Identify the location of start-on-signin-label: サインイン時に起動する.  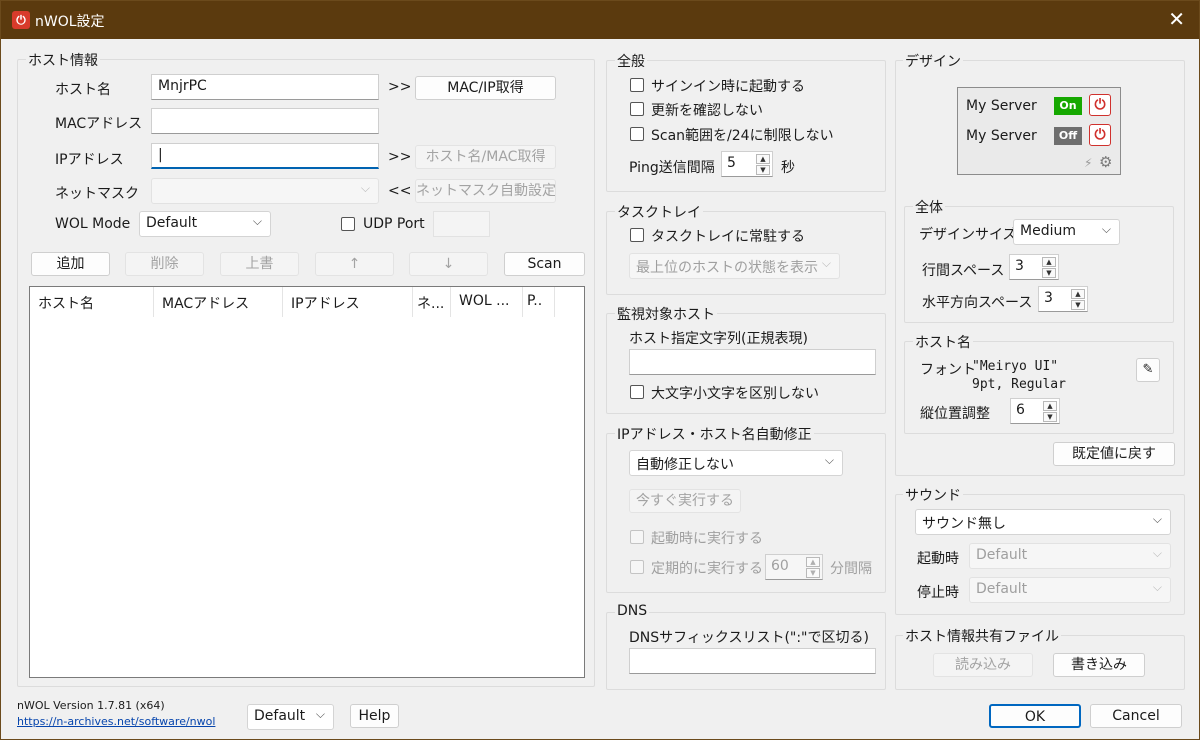
(728, 87).